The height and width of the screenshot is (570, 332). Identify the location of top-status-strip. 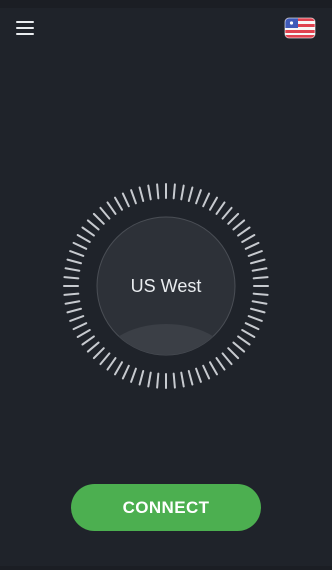
(166, 4).